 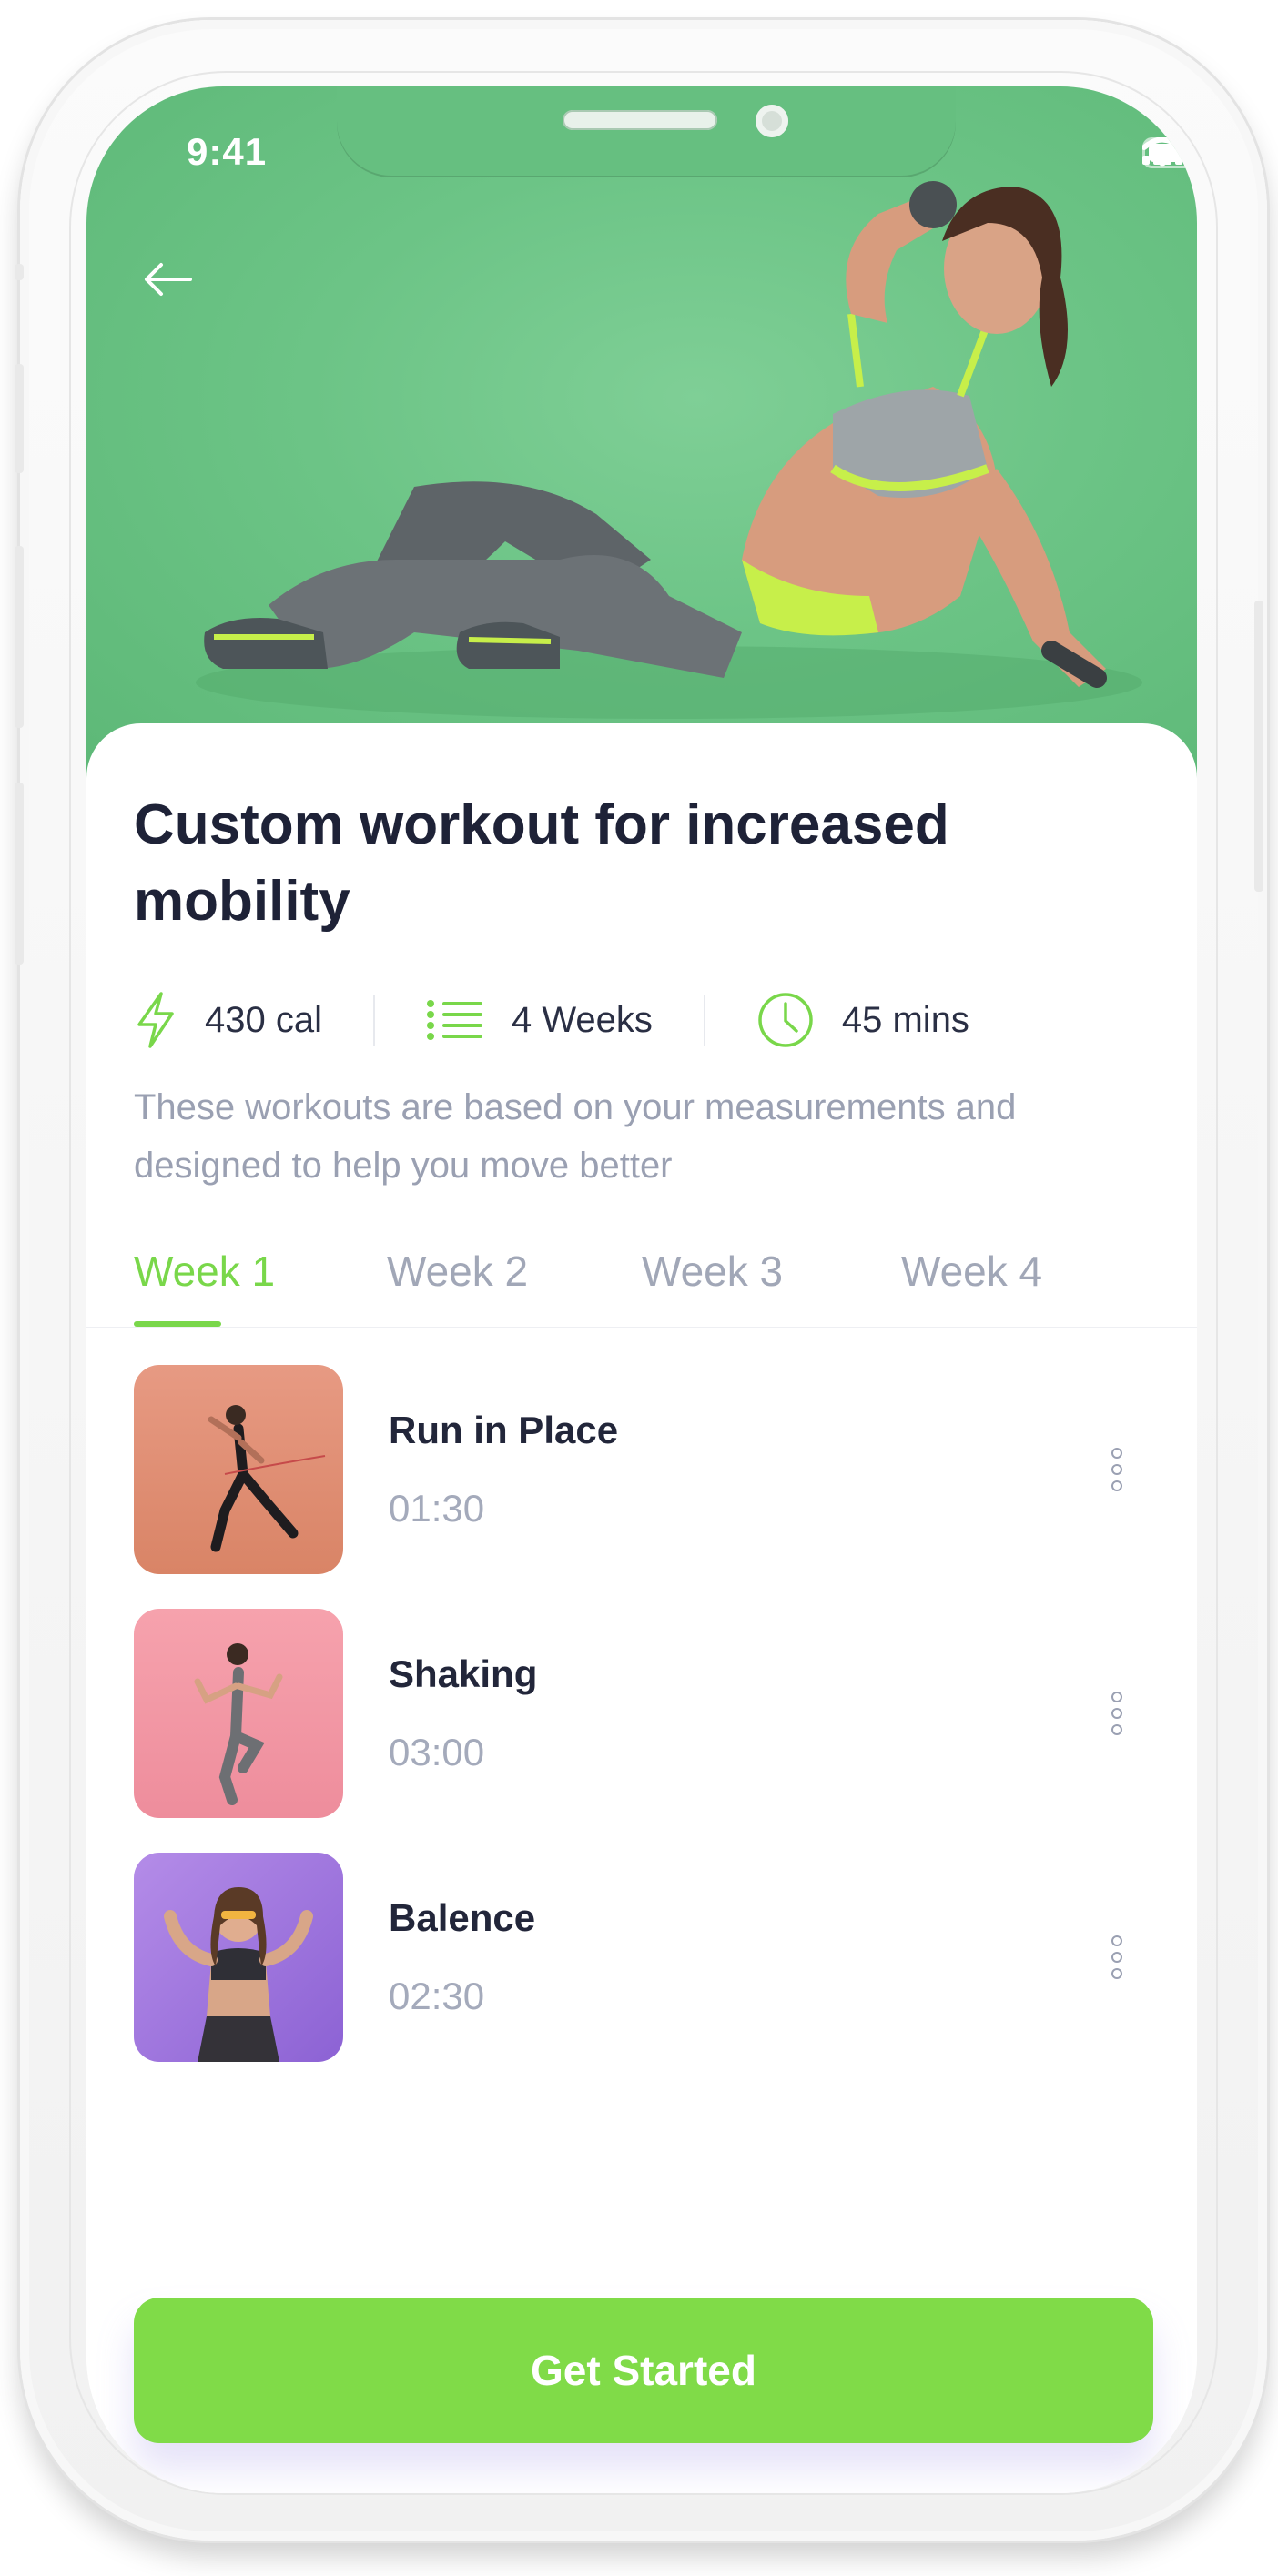 I want to click on tab-week-4: Week 4, so click(x=971, y=1271).